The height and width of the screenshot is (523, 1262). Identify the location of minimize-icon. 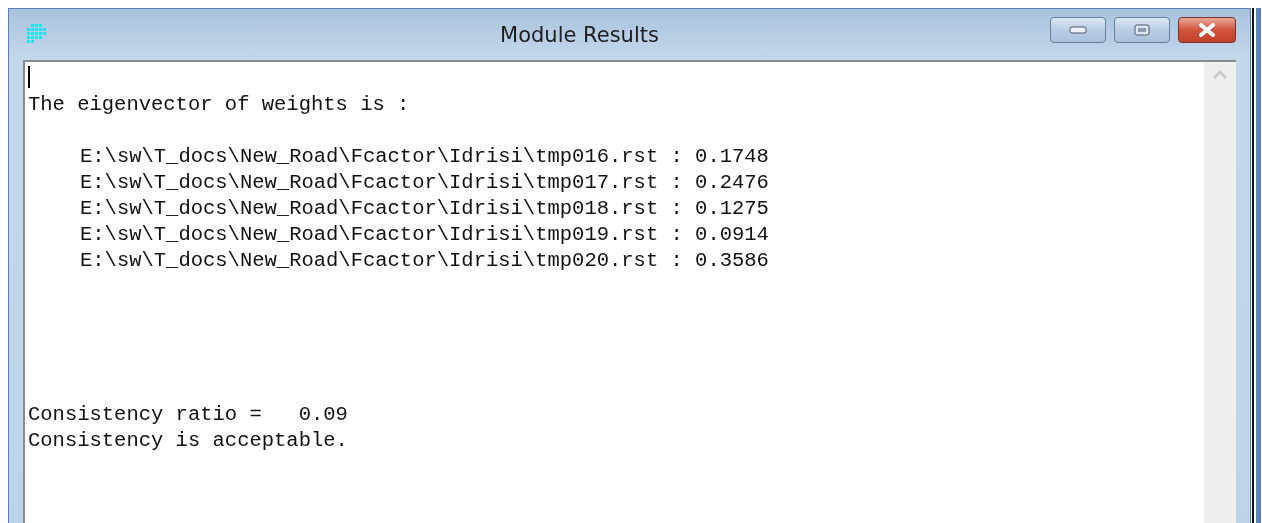
(1078, 29).